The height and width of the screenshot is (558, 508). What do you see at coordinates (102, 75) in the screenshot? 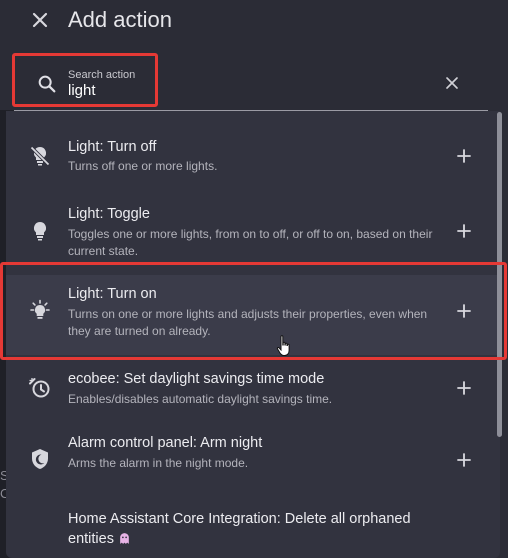
I see `search-label: Search action` at bounding box center [102, 75].